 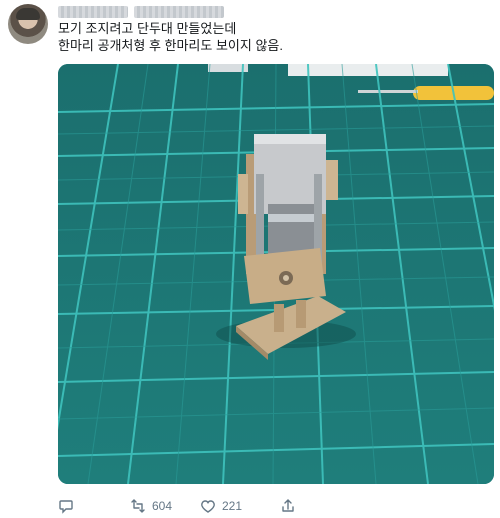 I want to click on tweet-actions: 604 221, so click(x=208, y=506).